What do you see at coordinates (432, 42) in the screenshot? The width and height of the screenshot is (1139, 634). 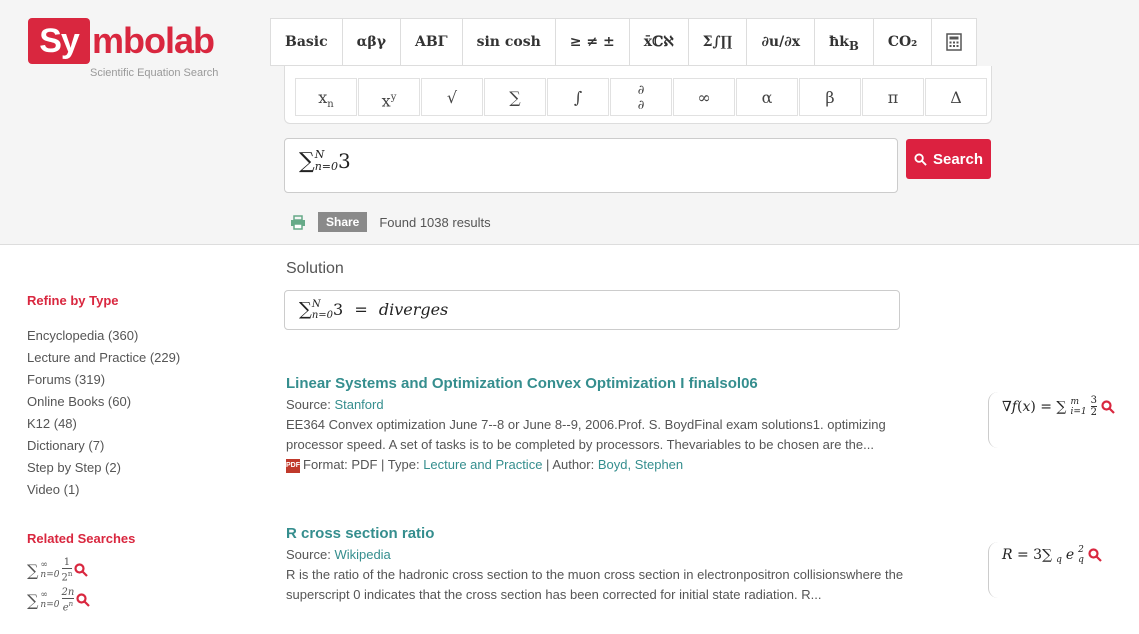 I see `kbd-tab-greek-upper: ΑΒΓ` at bounding box center [432, 42].